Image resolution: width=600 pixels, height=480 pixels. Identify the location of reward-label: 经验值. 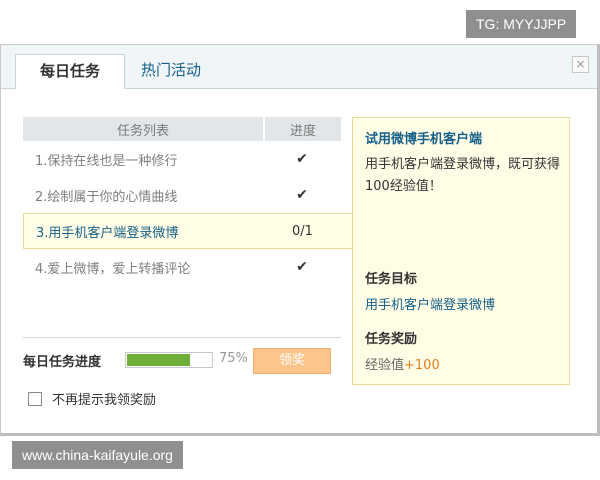
(385, 365).